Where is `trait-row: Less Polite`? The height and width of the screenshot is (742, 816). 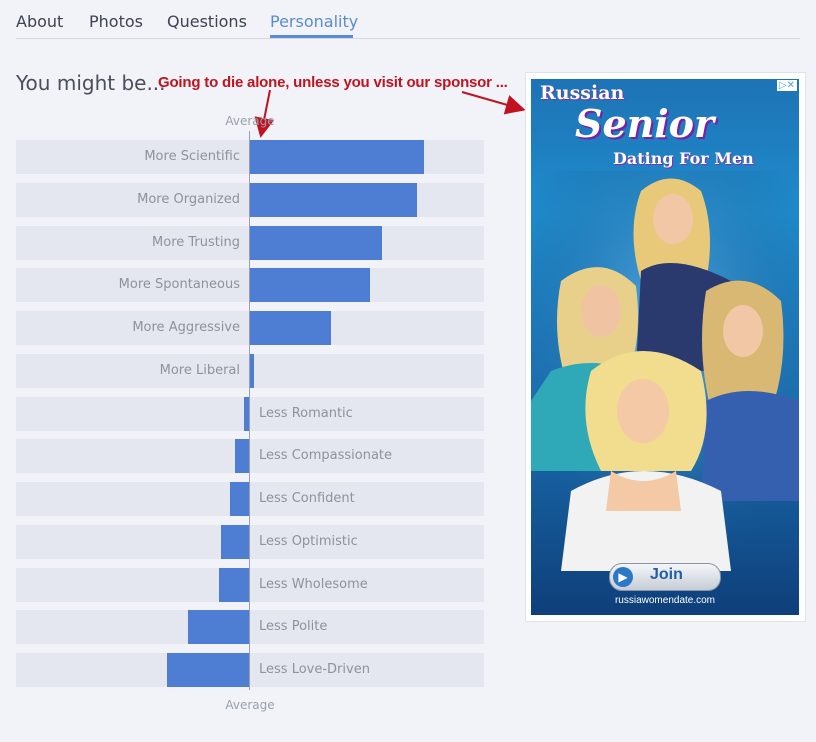 trait-row: Less Polite is located at coordinates (250, 627).